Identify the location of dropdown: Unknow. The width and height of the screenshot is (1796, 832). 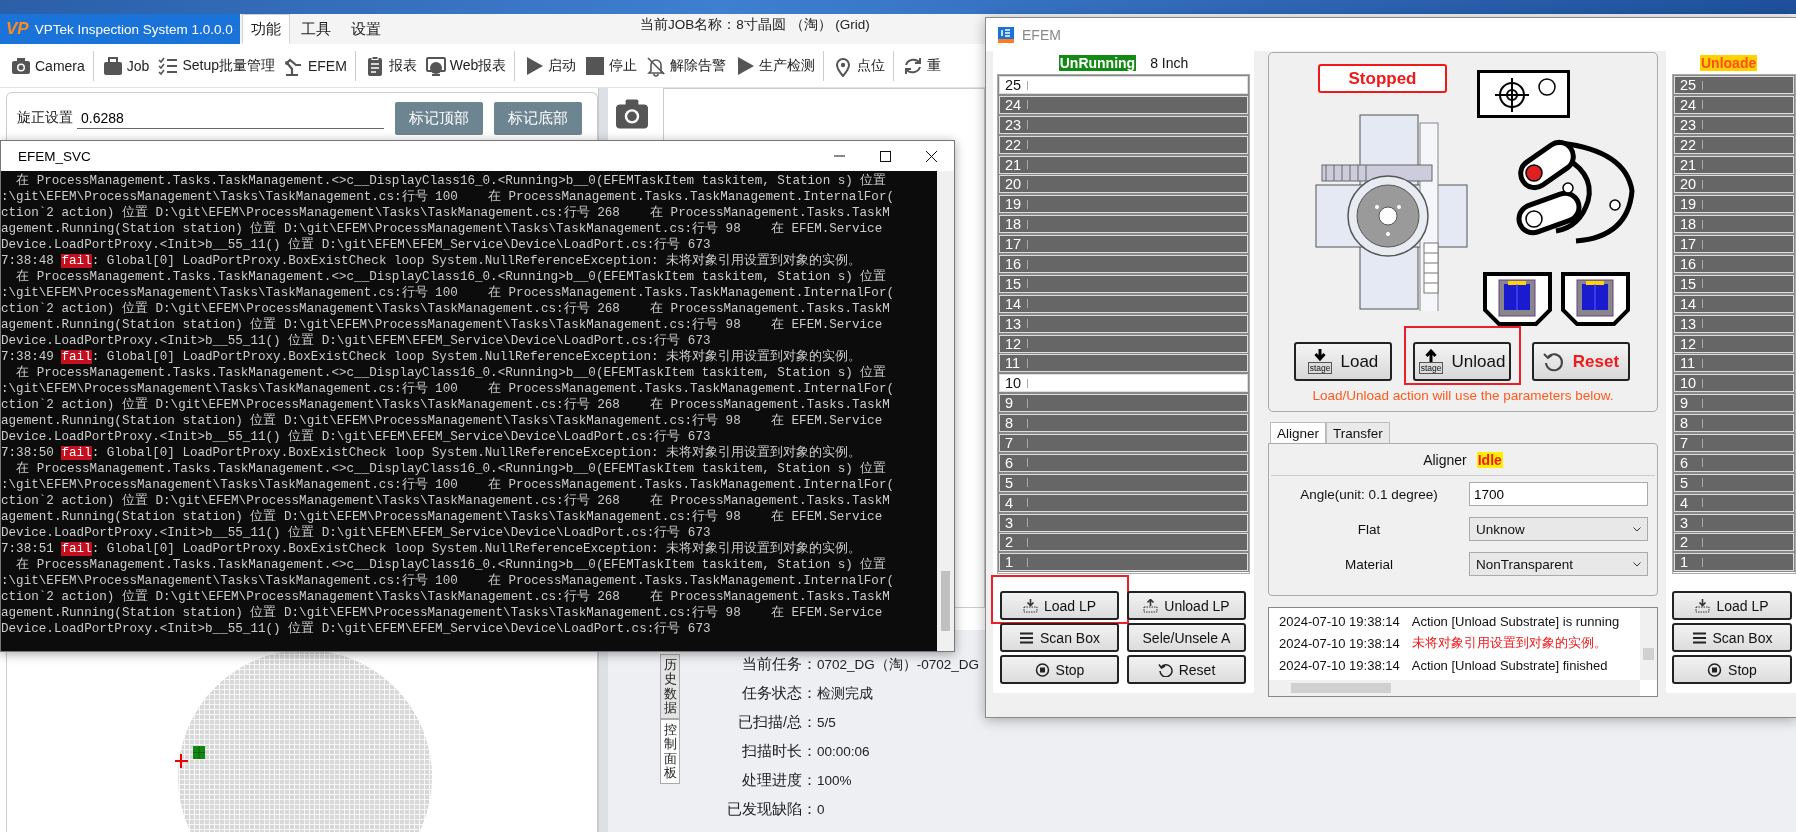
(1558, 529).